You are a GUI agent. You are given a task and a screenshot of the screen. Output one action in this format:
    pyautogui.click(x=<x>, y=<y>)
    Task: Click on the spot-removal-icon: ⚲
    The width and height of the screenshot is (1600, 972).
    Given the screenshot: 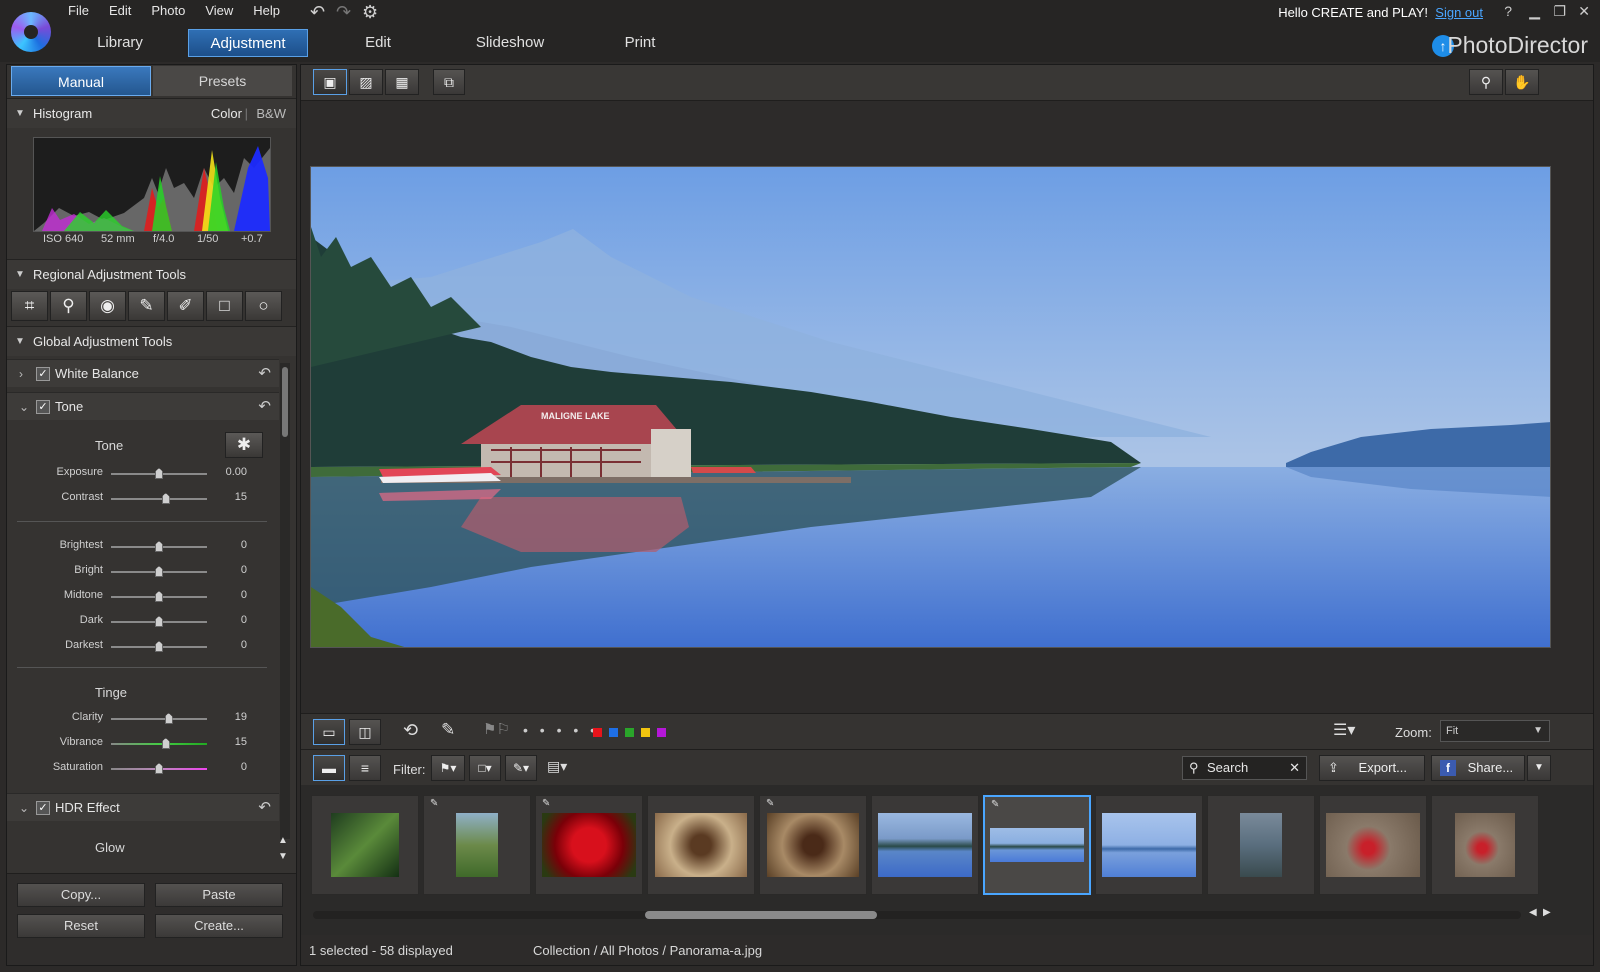 What is the action you would take?
    pyautogui.click(x=68, y=306)
    